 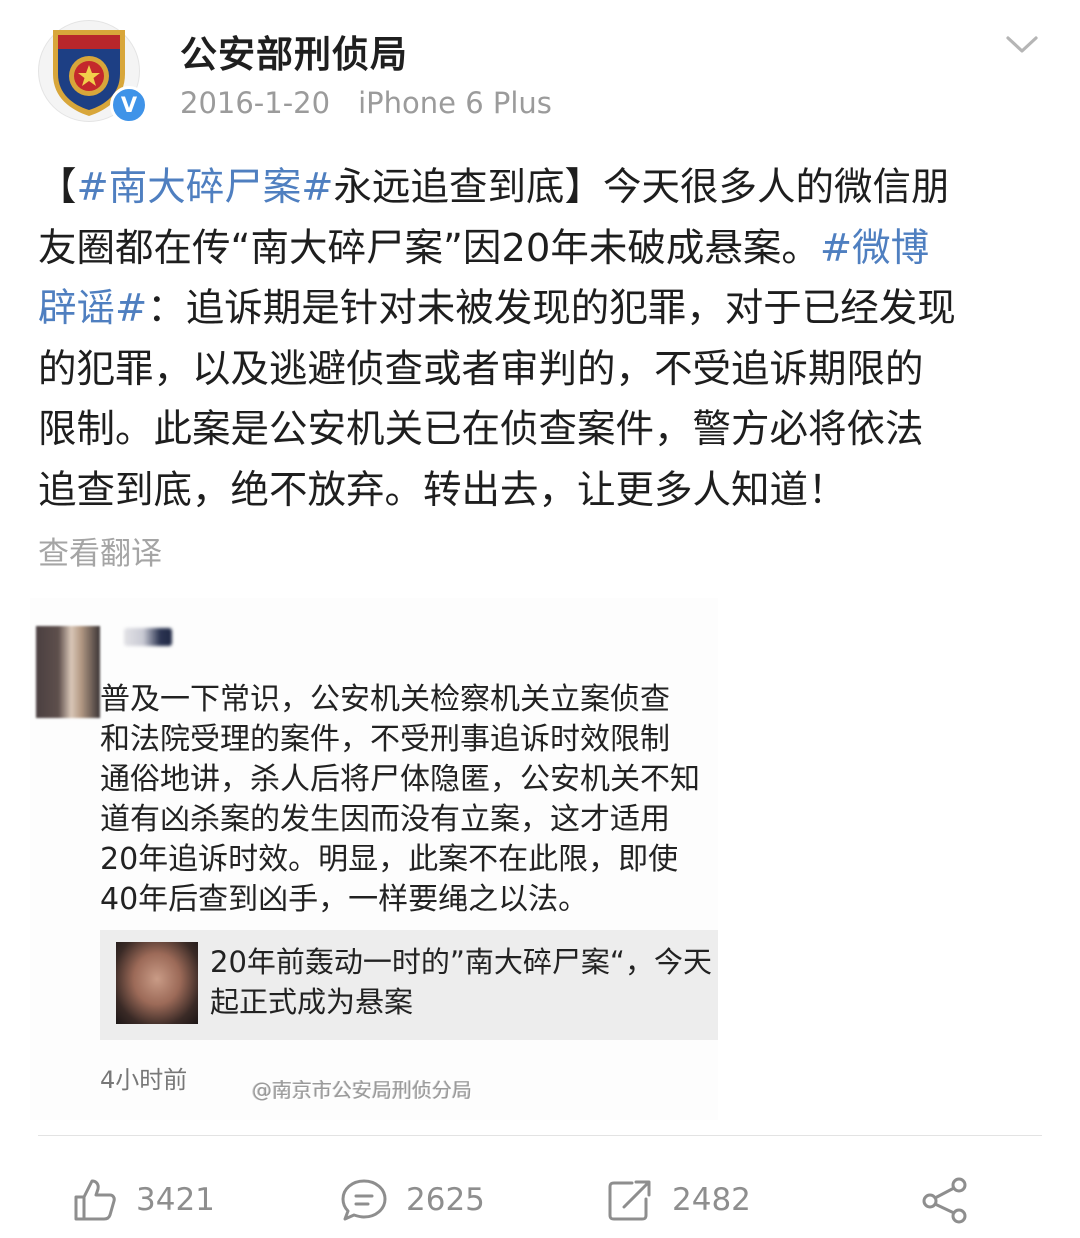 I want to click on image-comment-line: 通俗地讲，杀人后将尸体隐匿，公安机关不知, so click(x=400, y=779).